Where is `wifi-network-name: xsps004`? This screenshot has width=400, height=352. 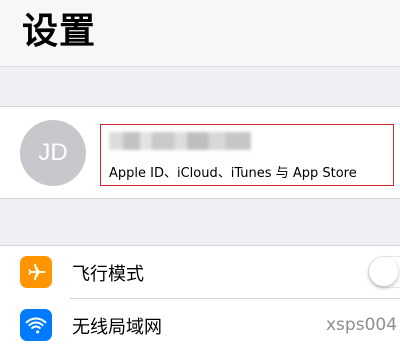 wifi-network-name: xsps004 is located at coordinates (362, 325).